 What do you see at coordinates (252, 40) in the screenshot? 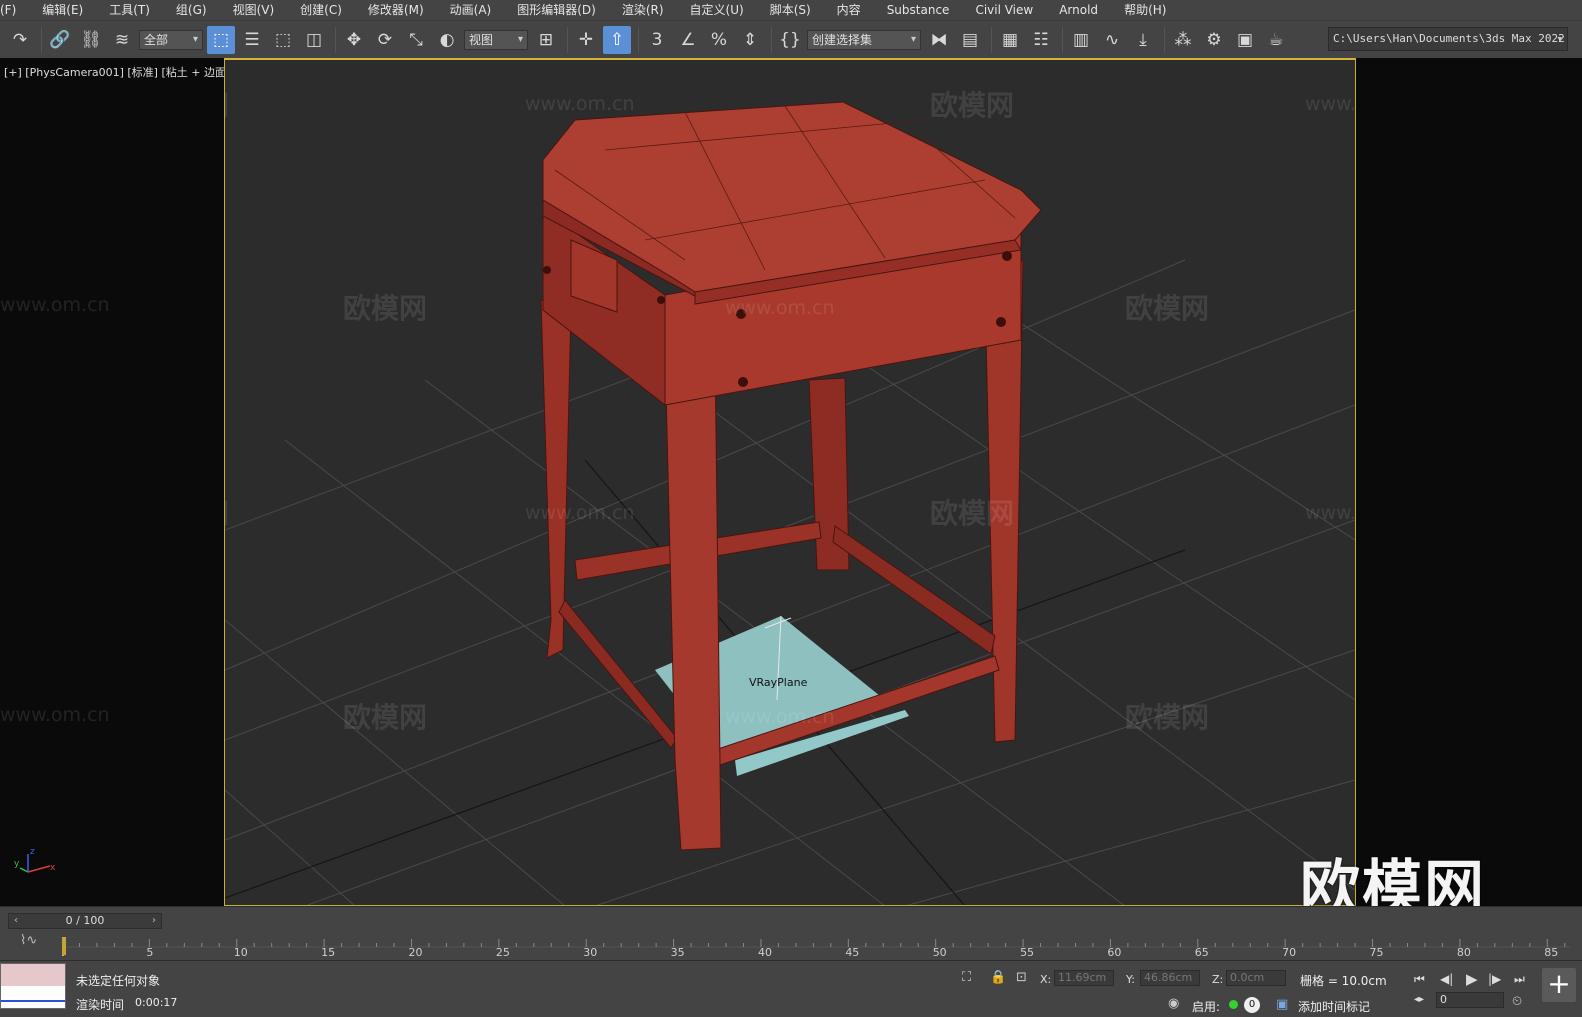
I see `select-by-name-icon: ☰` at bounding box center [252, 40].